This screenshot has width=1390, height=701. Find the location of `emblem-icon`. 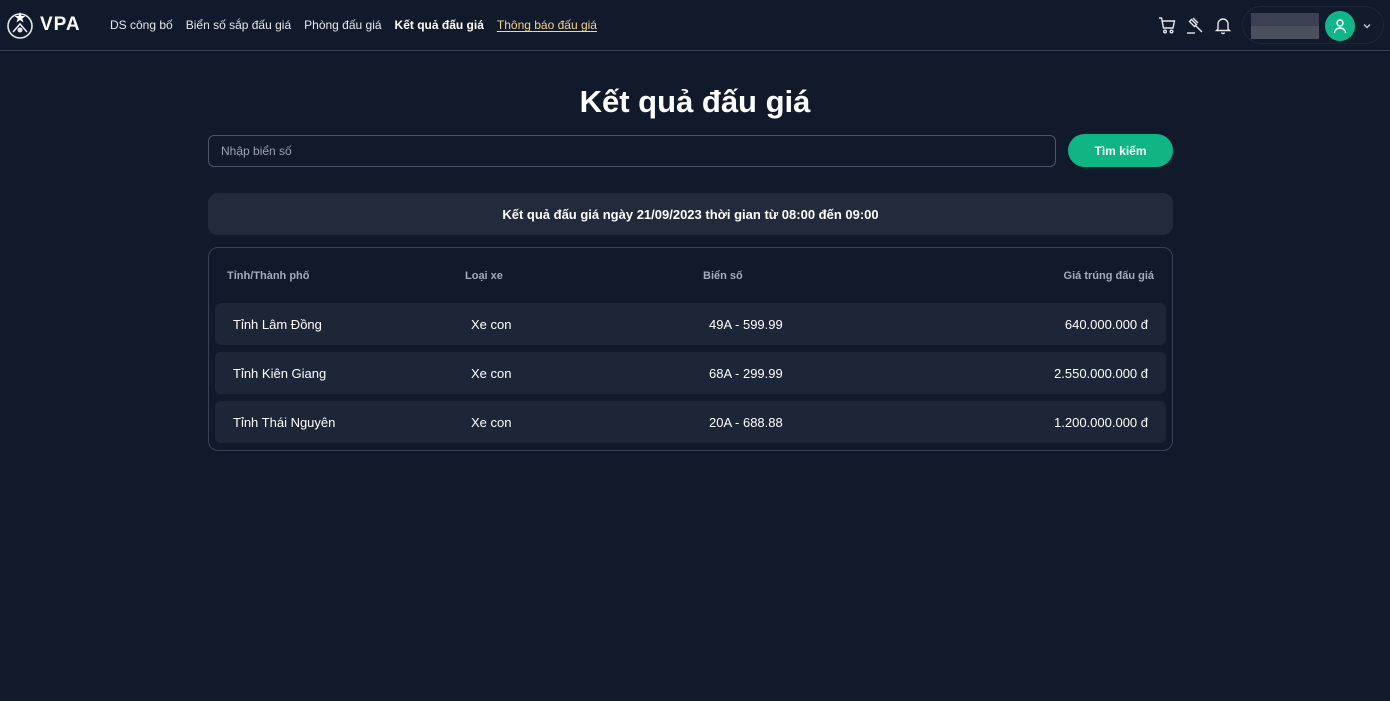

emblem-icon is located at coordinates (20, 25).